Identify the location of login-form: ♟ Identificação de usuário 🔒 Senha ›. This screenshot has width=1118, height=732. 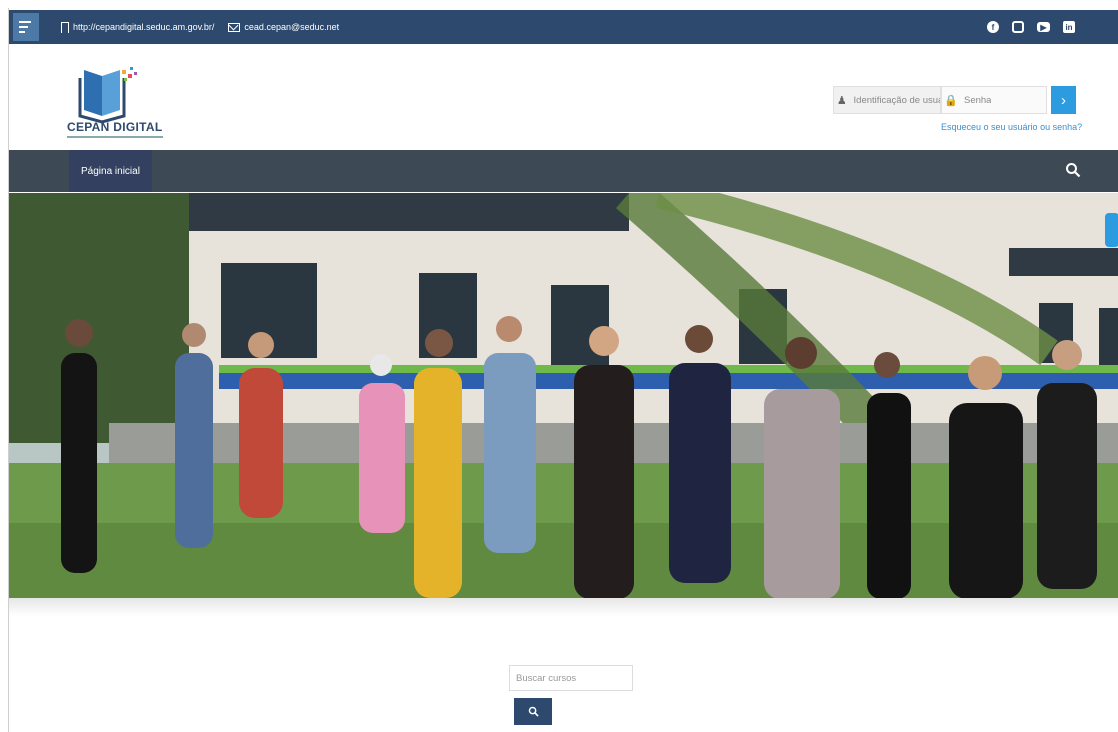
(954, 100).